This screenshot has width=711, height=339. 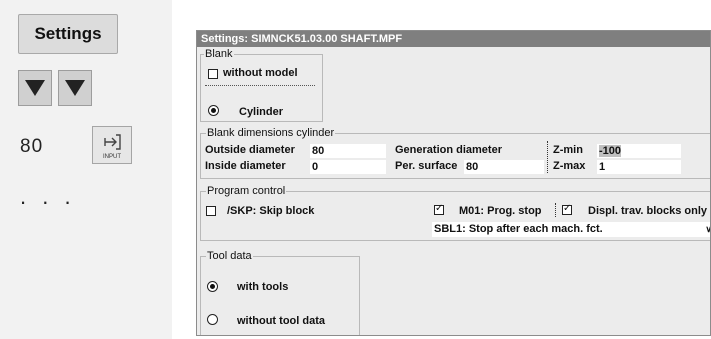 What do you see at coordinates (504, 167) in the screenshot?
I see `per-surface-field: 80` at bounding box center [504, 167].